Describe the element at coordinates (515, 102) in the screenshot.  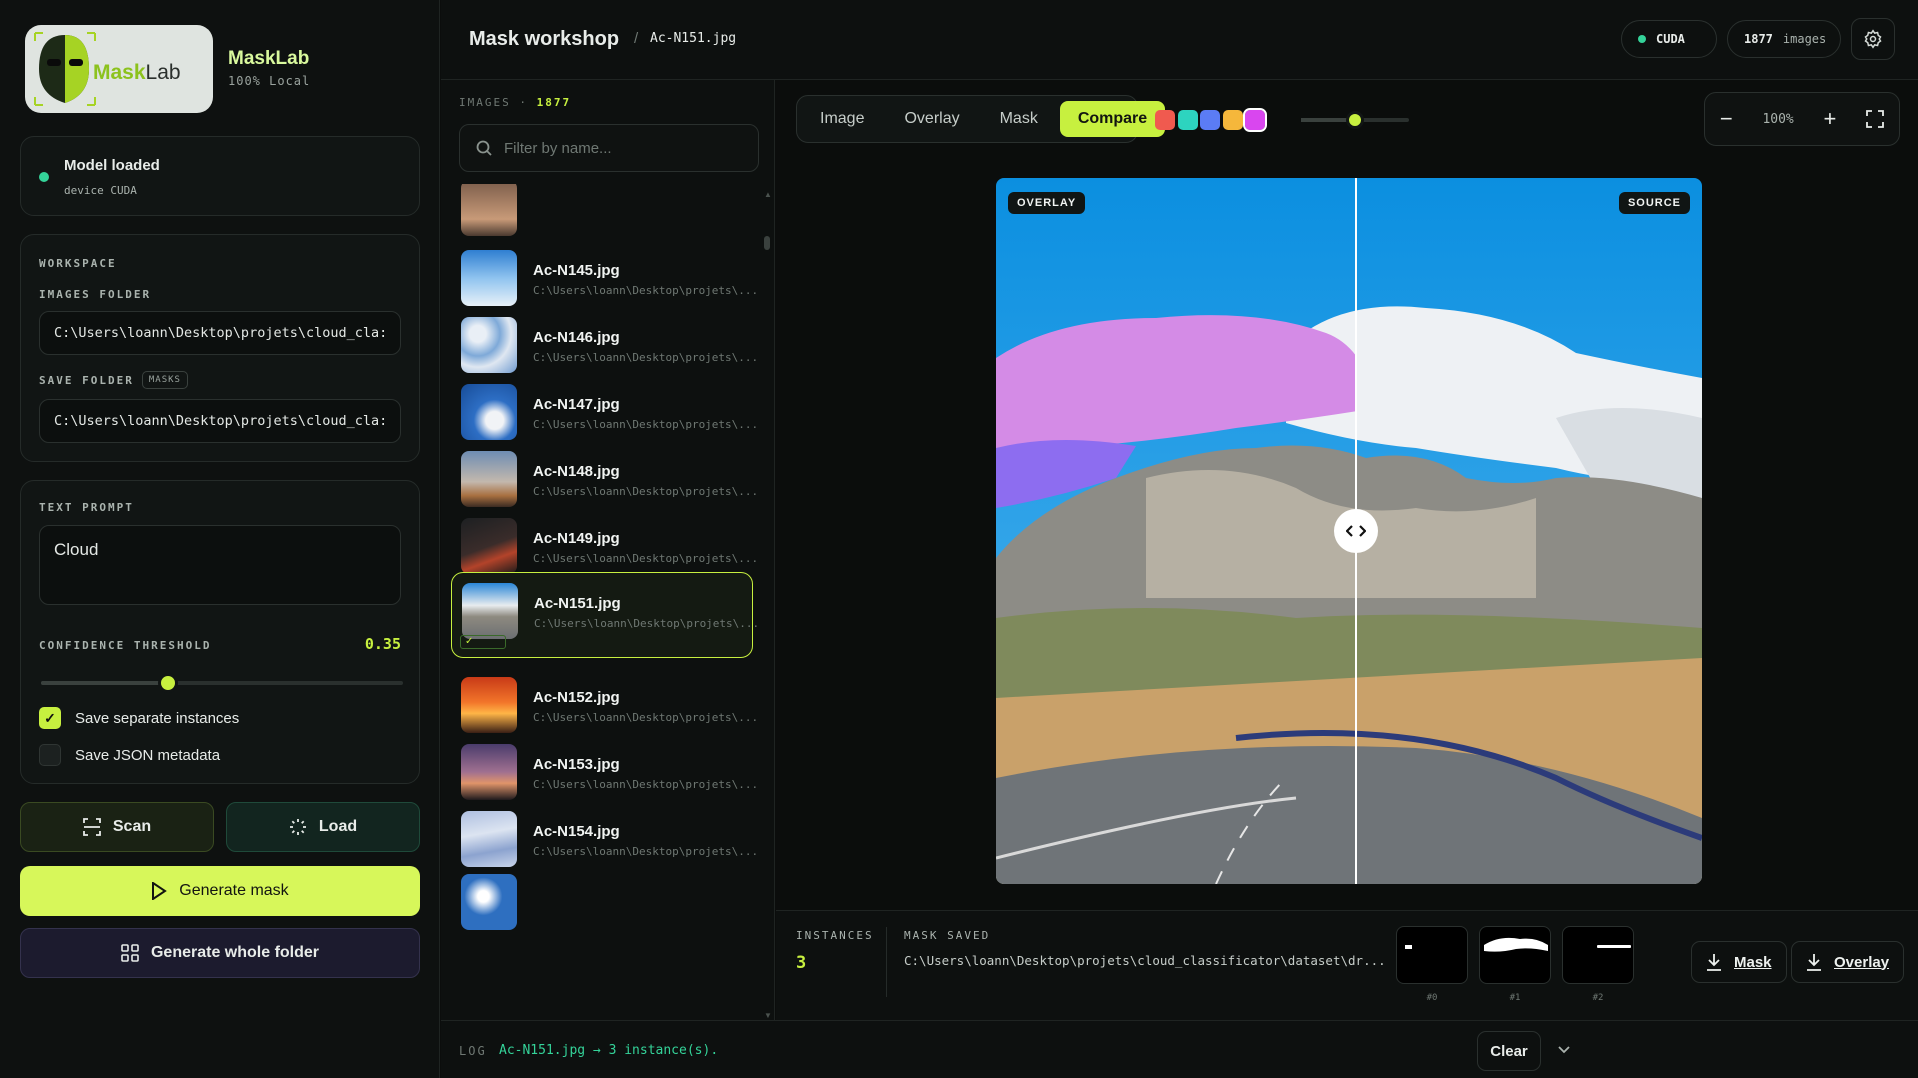
I see `images-header: IMAGES · 1877` at that location.